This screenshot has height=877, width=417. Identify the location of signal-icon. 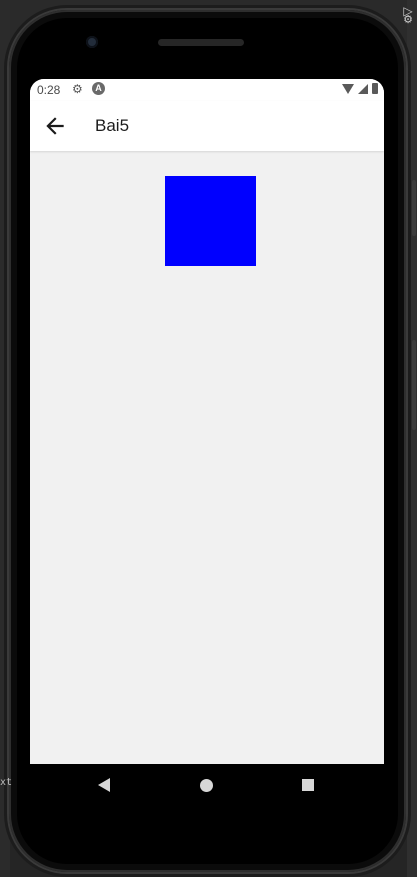
(363, 88).